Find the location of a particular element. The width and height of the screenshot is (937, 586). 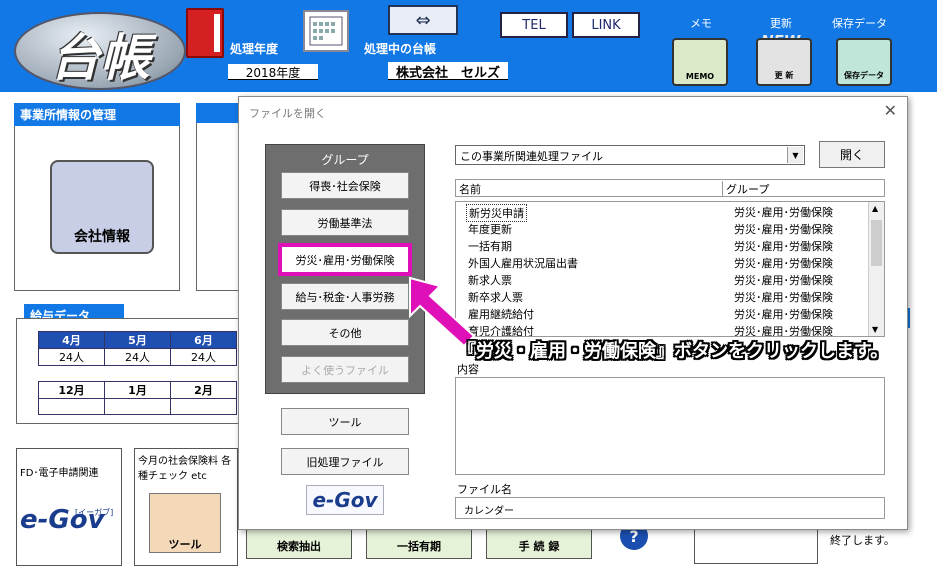

list-item: 新卒求人票 労災･雇用･労働保険 is located at coordinates (661, 297).